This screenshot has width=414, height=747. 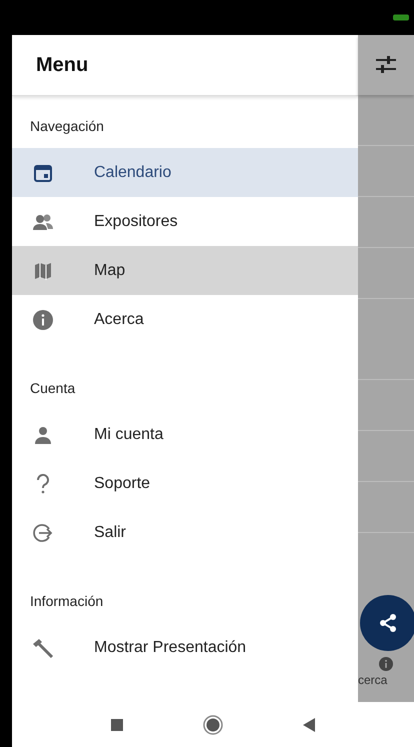 I want to click on help-icon, so click(x=43, y=484).